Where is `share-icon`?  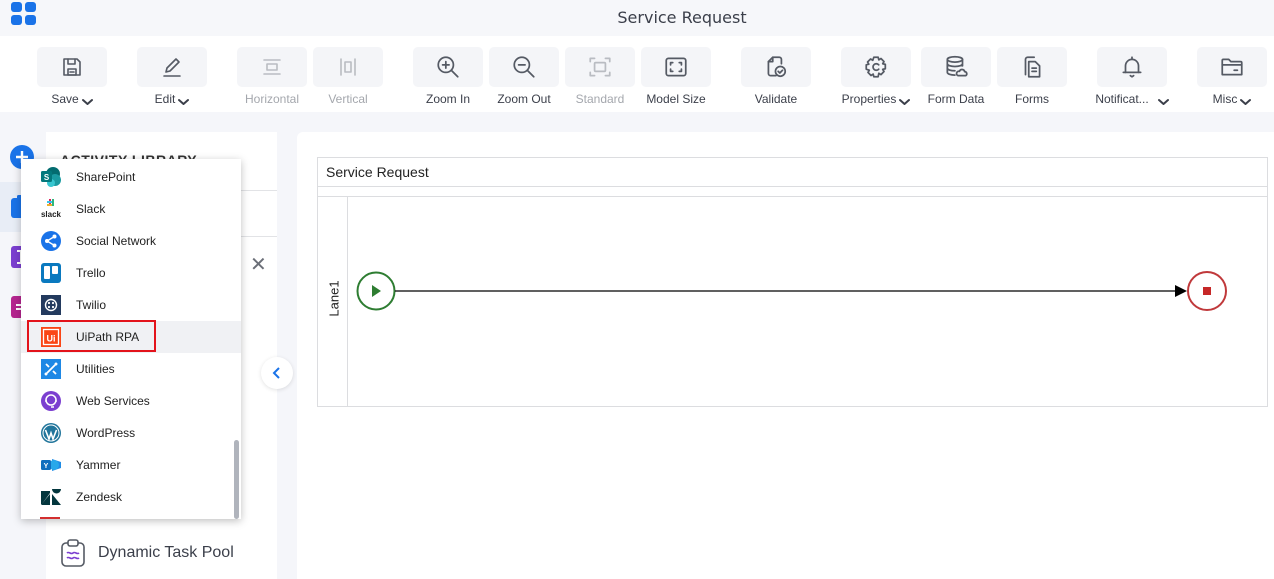 share-icon is located at coordinates (51, 241).